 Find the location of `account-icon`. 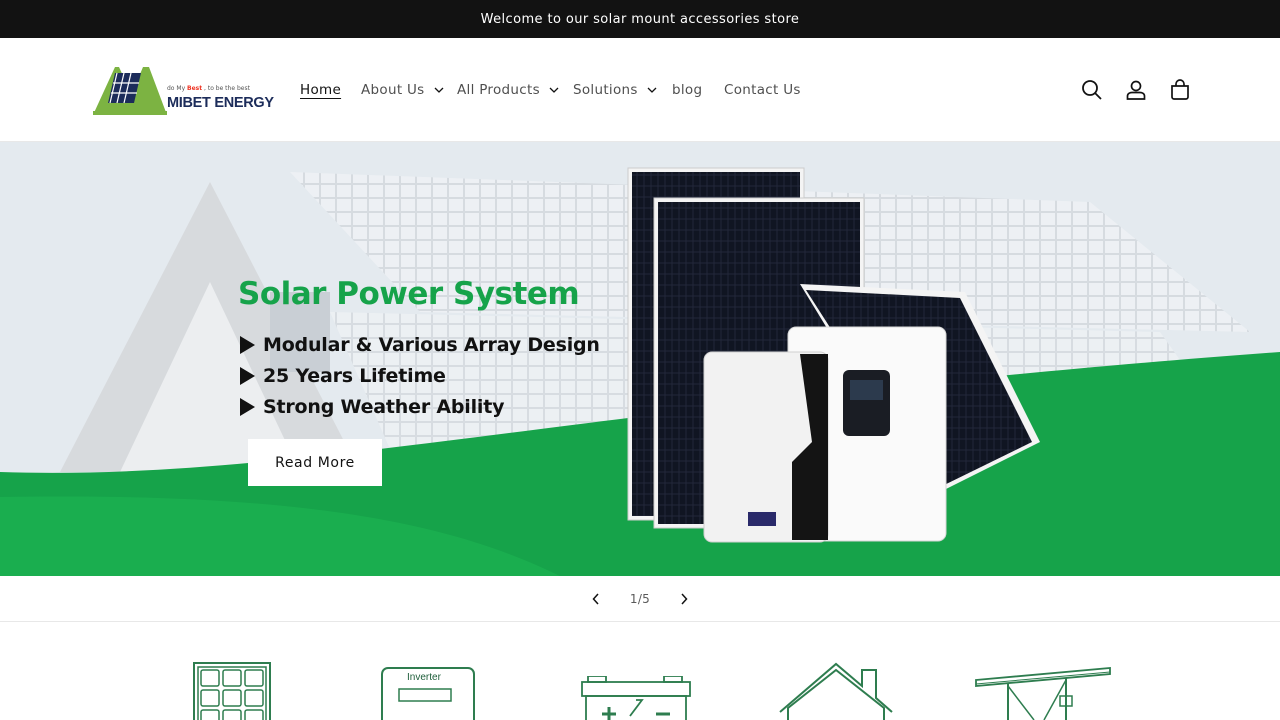

account-icon is located at coordinates (1136, 90).